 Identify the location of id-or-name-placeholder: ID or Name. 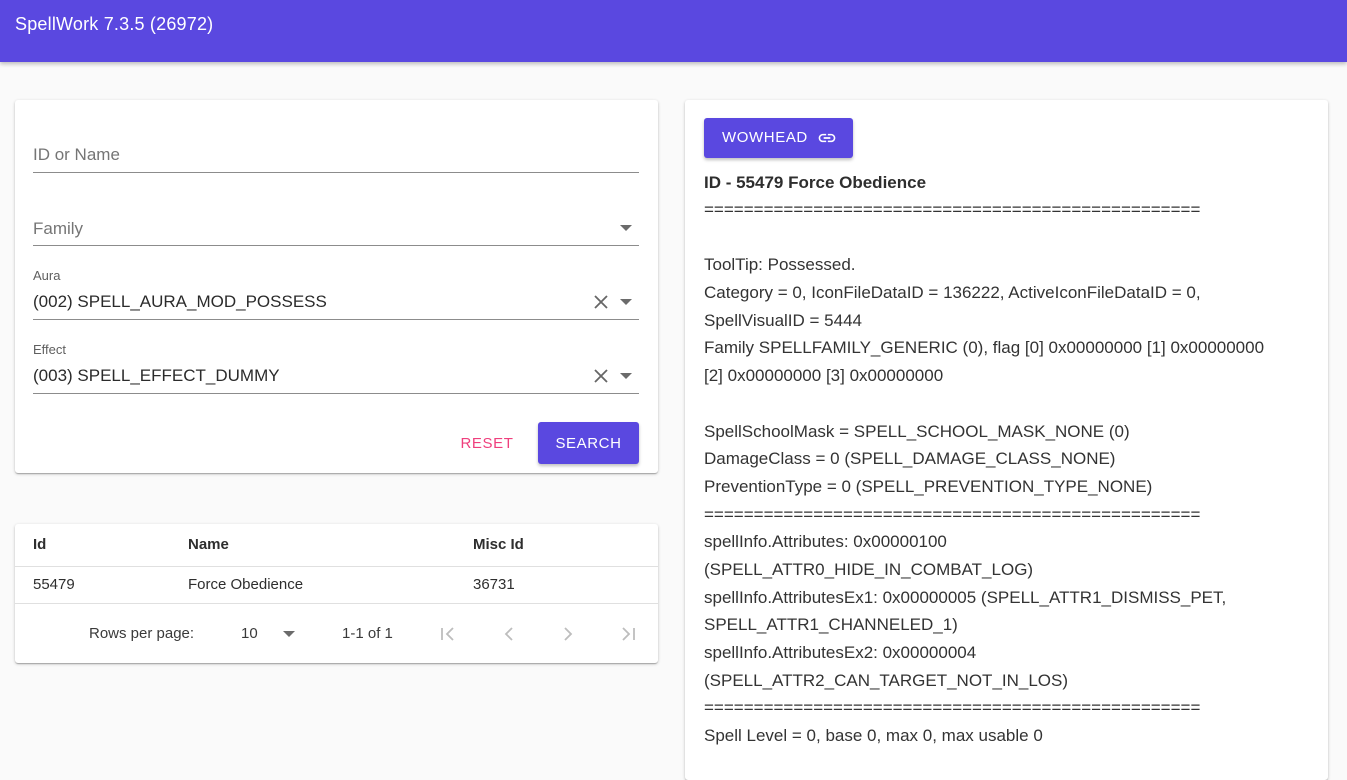
(76, 154).